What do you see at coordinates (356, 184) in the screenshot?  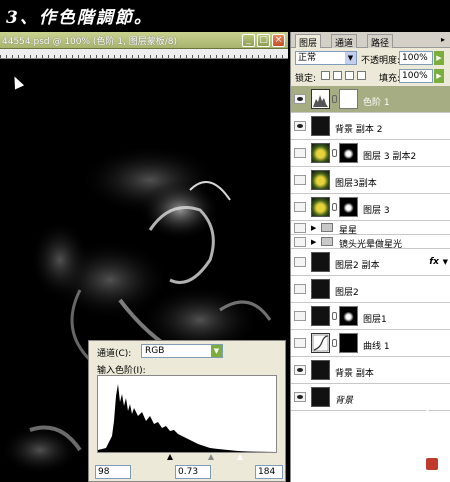 I see `layer-name: 图层3副本` at bounding box center [356, 184].